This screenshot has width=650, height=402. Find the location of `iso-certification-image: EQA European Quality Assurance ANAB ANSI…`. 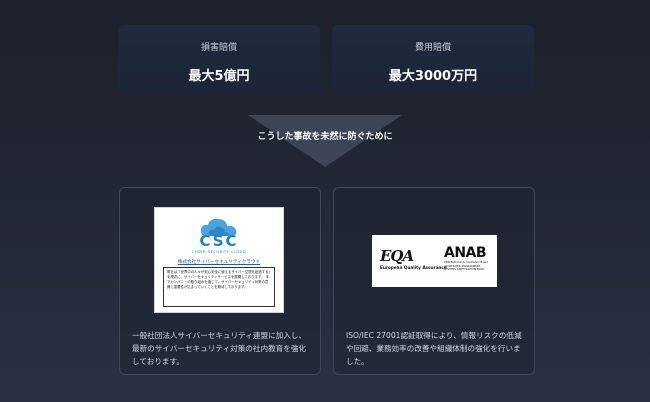

iso-certification-image: EQA European Quality Assurance ANAB ANSI… is located at coordinates (434, 261).